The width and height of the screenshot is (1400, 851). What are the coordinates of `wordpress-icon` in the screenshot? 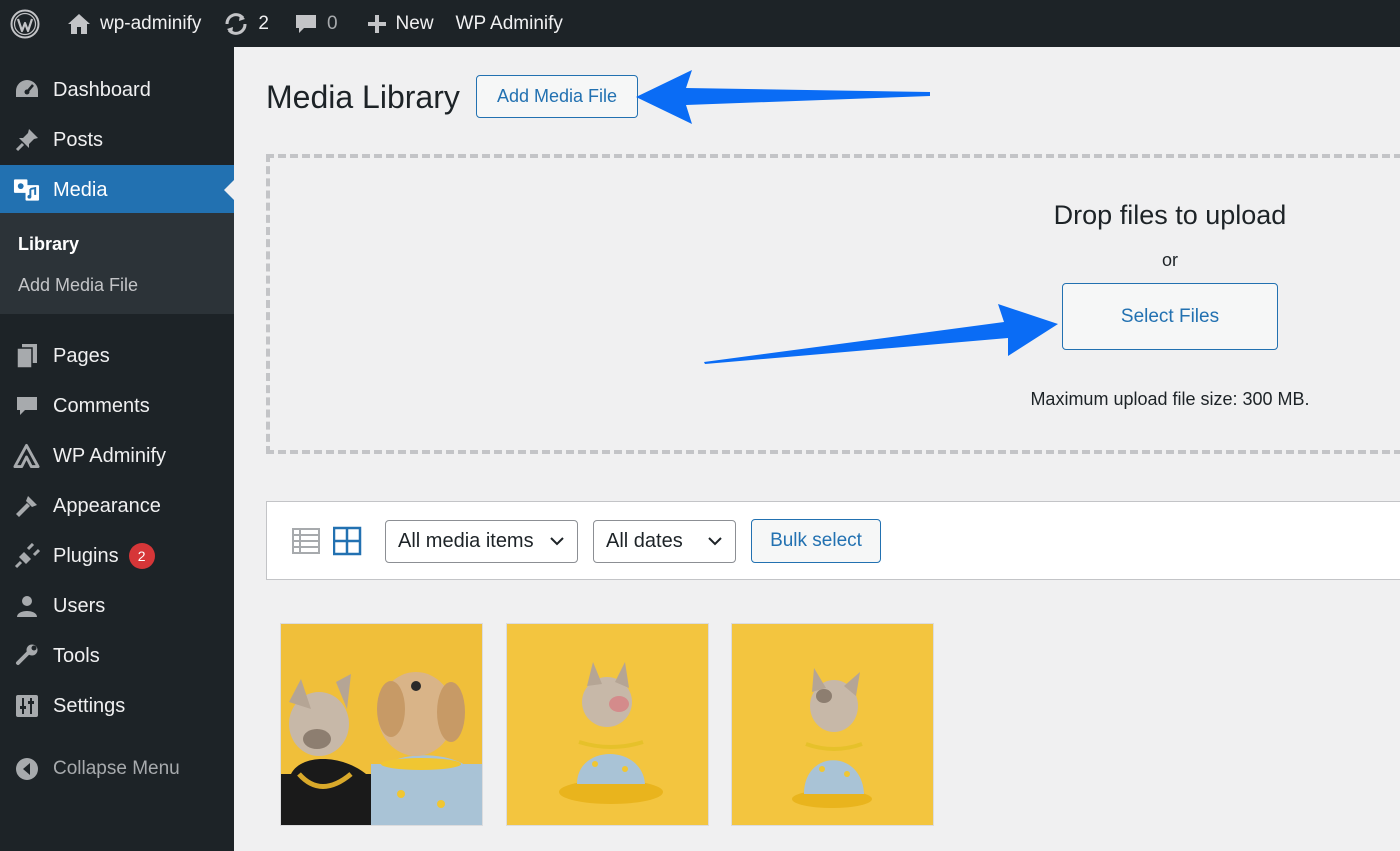 It's located at (25, 23).